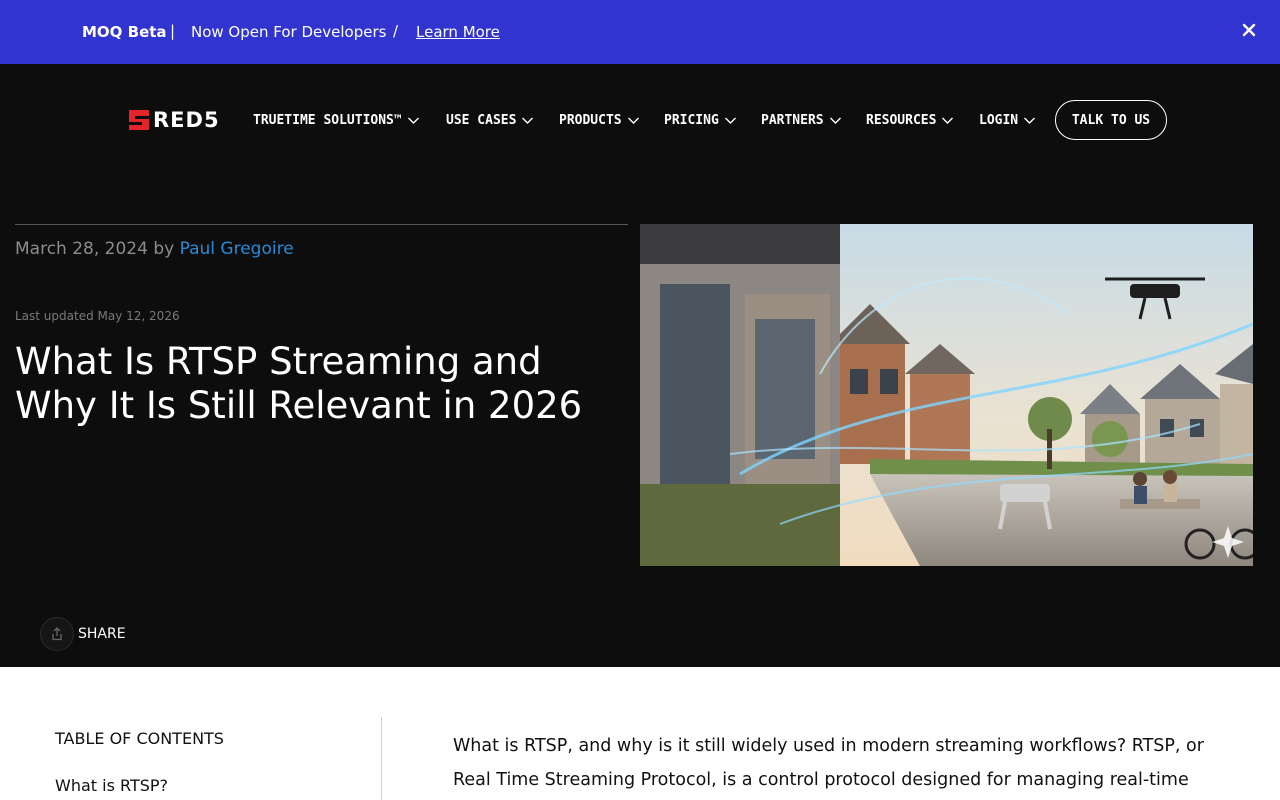 Image resolution: width=1280 pixels, height=800 pixels. I want to click on share-icon, so click(57, 634).